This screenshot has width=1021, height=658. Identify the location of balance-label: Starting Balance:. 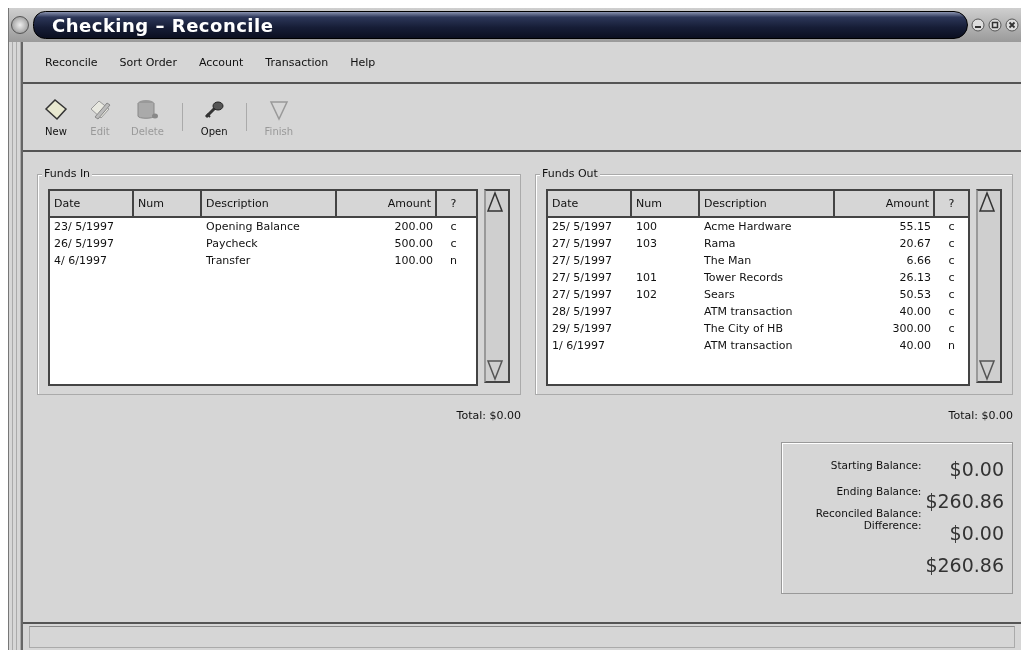
(876, 465).